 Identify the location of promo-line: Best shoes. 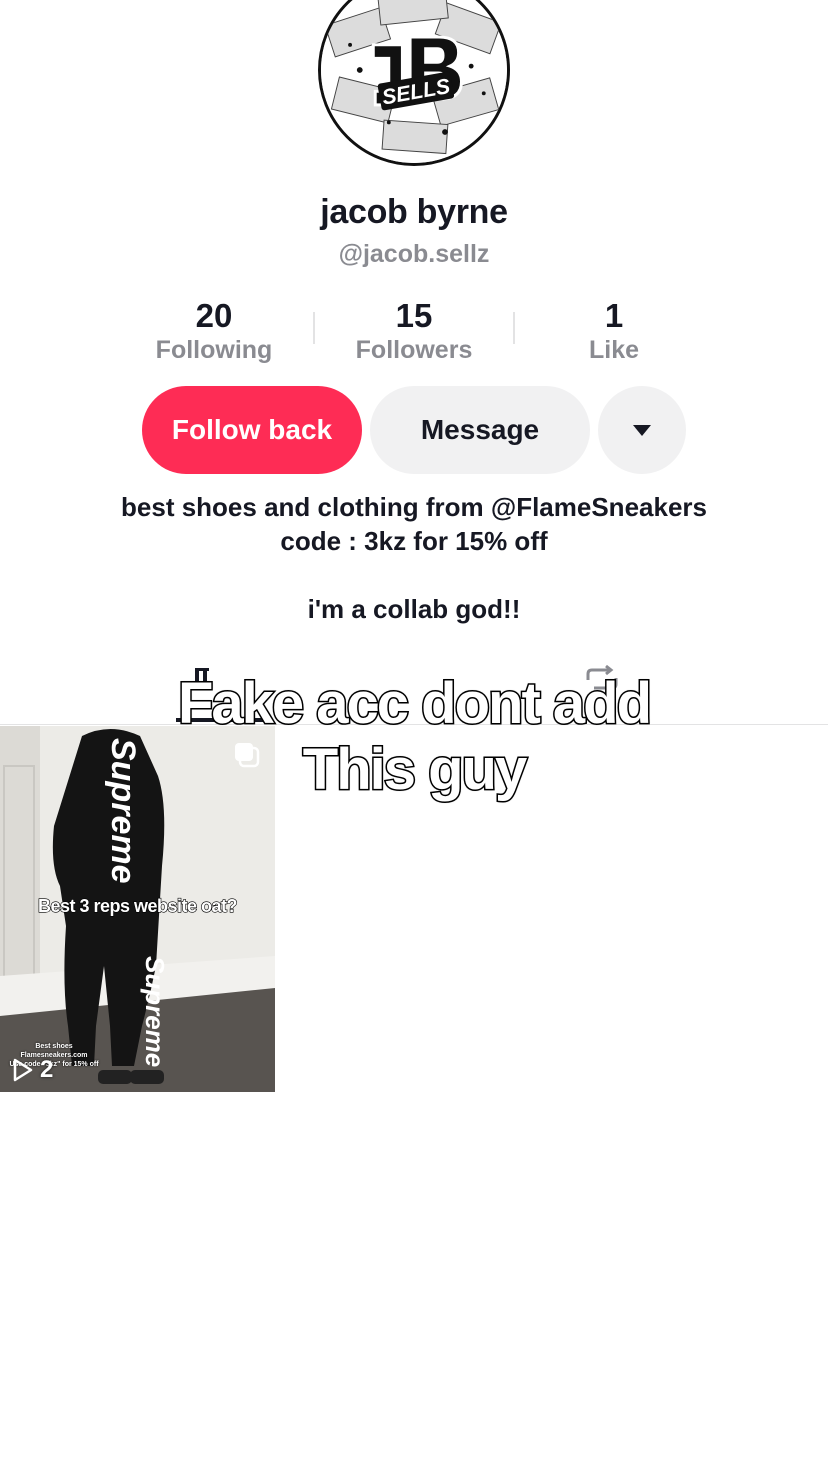
(54, 1046).